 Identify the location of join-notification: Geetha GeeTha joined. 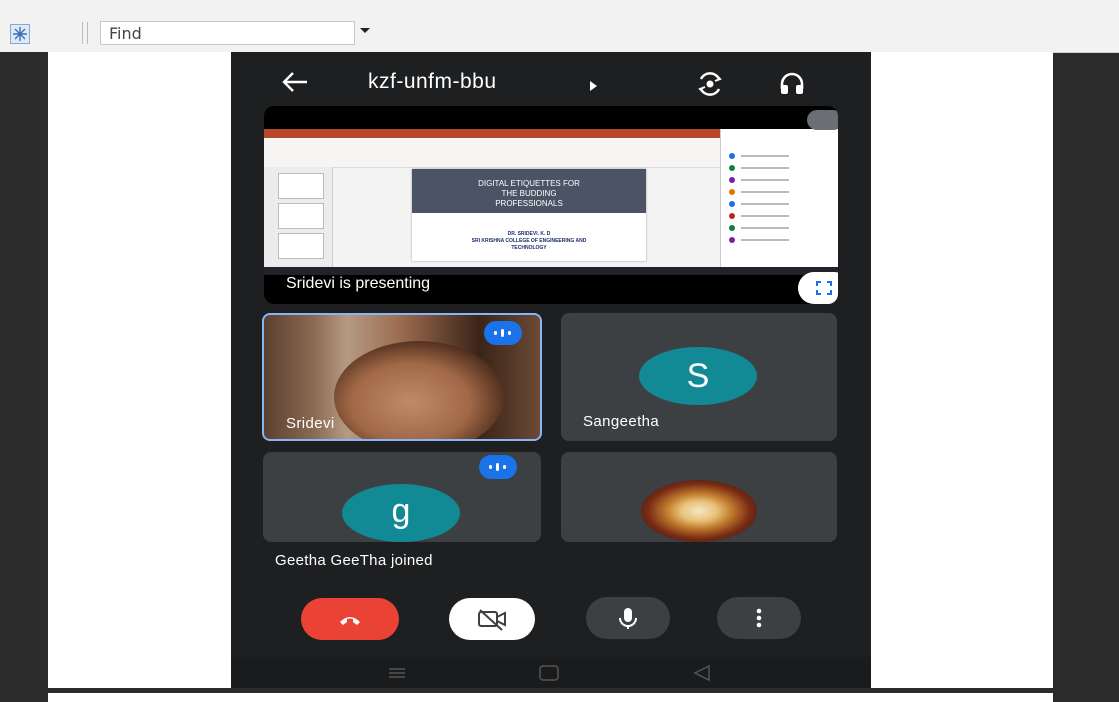
(354, 560).